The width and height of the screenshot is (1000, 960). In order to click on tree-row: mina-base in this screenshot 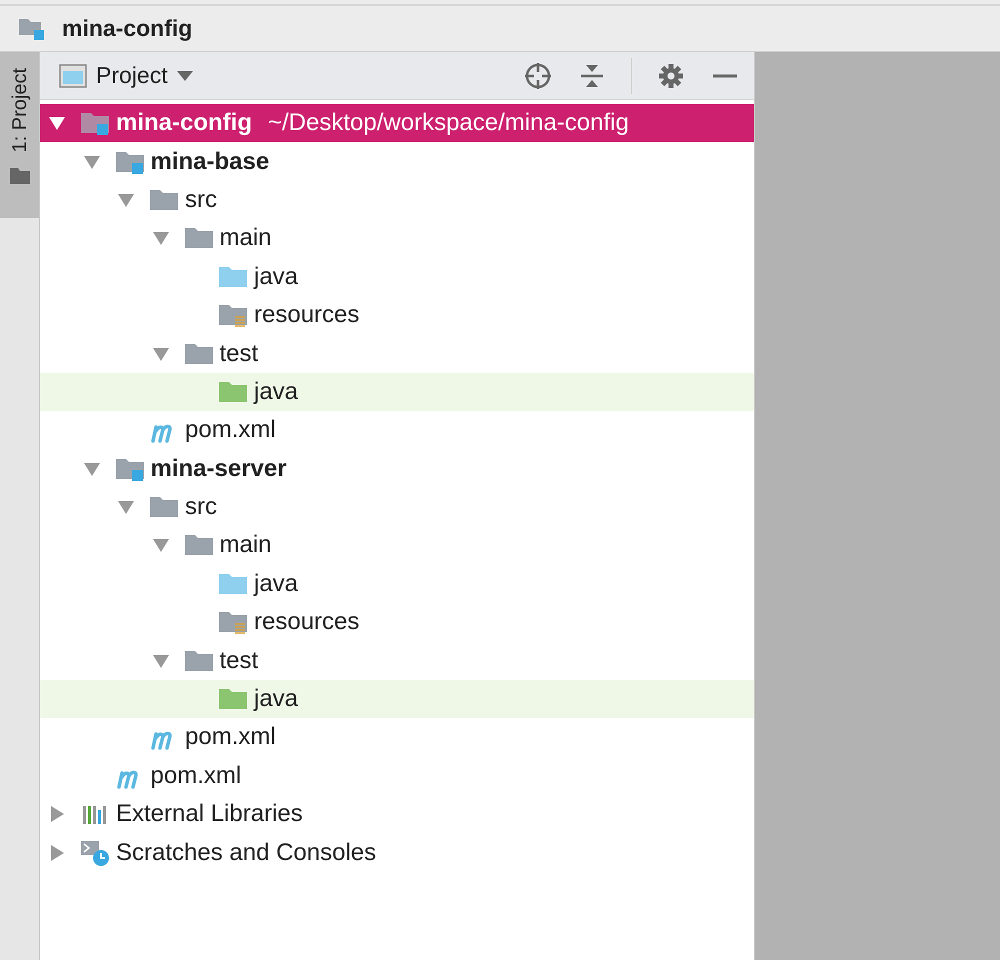, I will do `click(397, 161)`.